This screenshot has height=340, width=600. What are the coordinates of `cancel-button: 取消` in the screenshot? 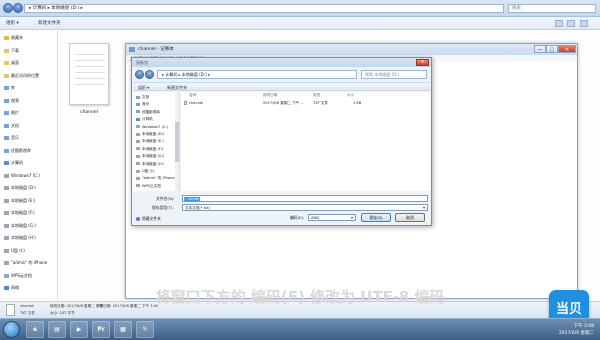 It's located at (410, 217).